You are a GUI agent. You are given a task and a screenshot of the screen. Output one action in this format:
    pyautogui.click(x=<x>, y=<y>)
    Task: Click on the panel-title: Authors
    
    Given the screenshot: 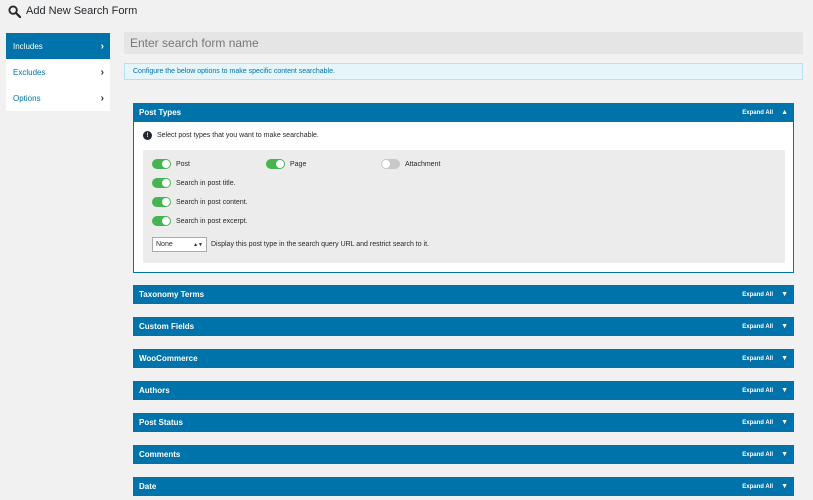 What is the action you would take?
    pyautogui.click(x=154, y=390)
    